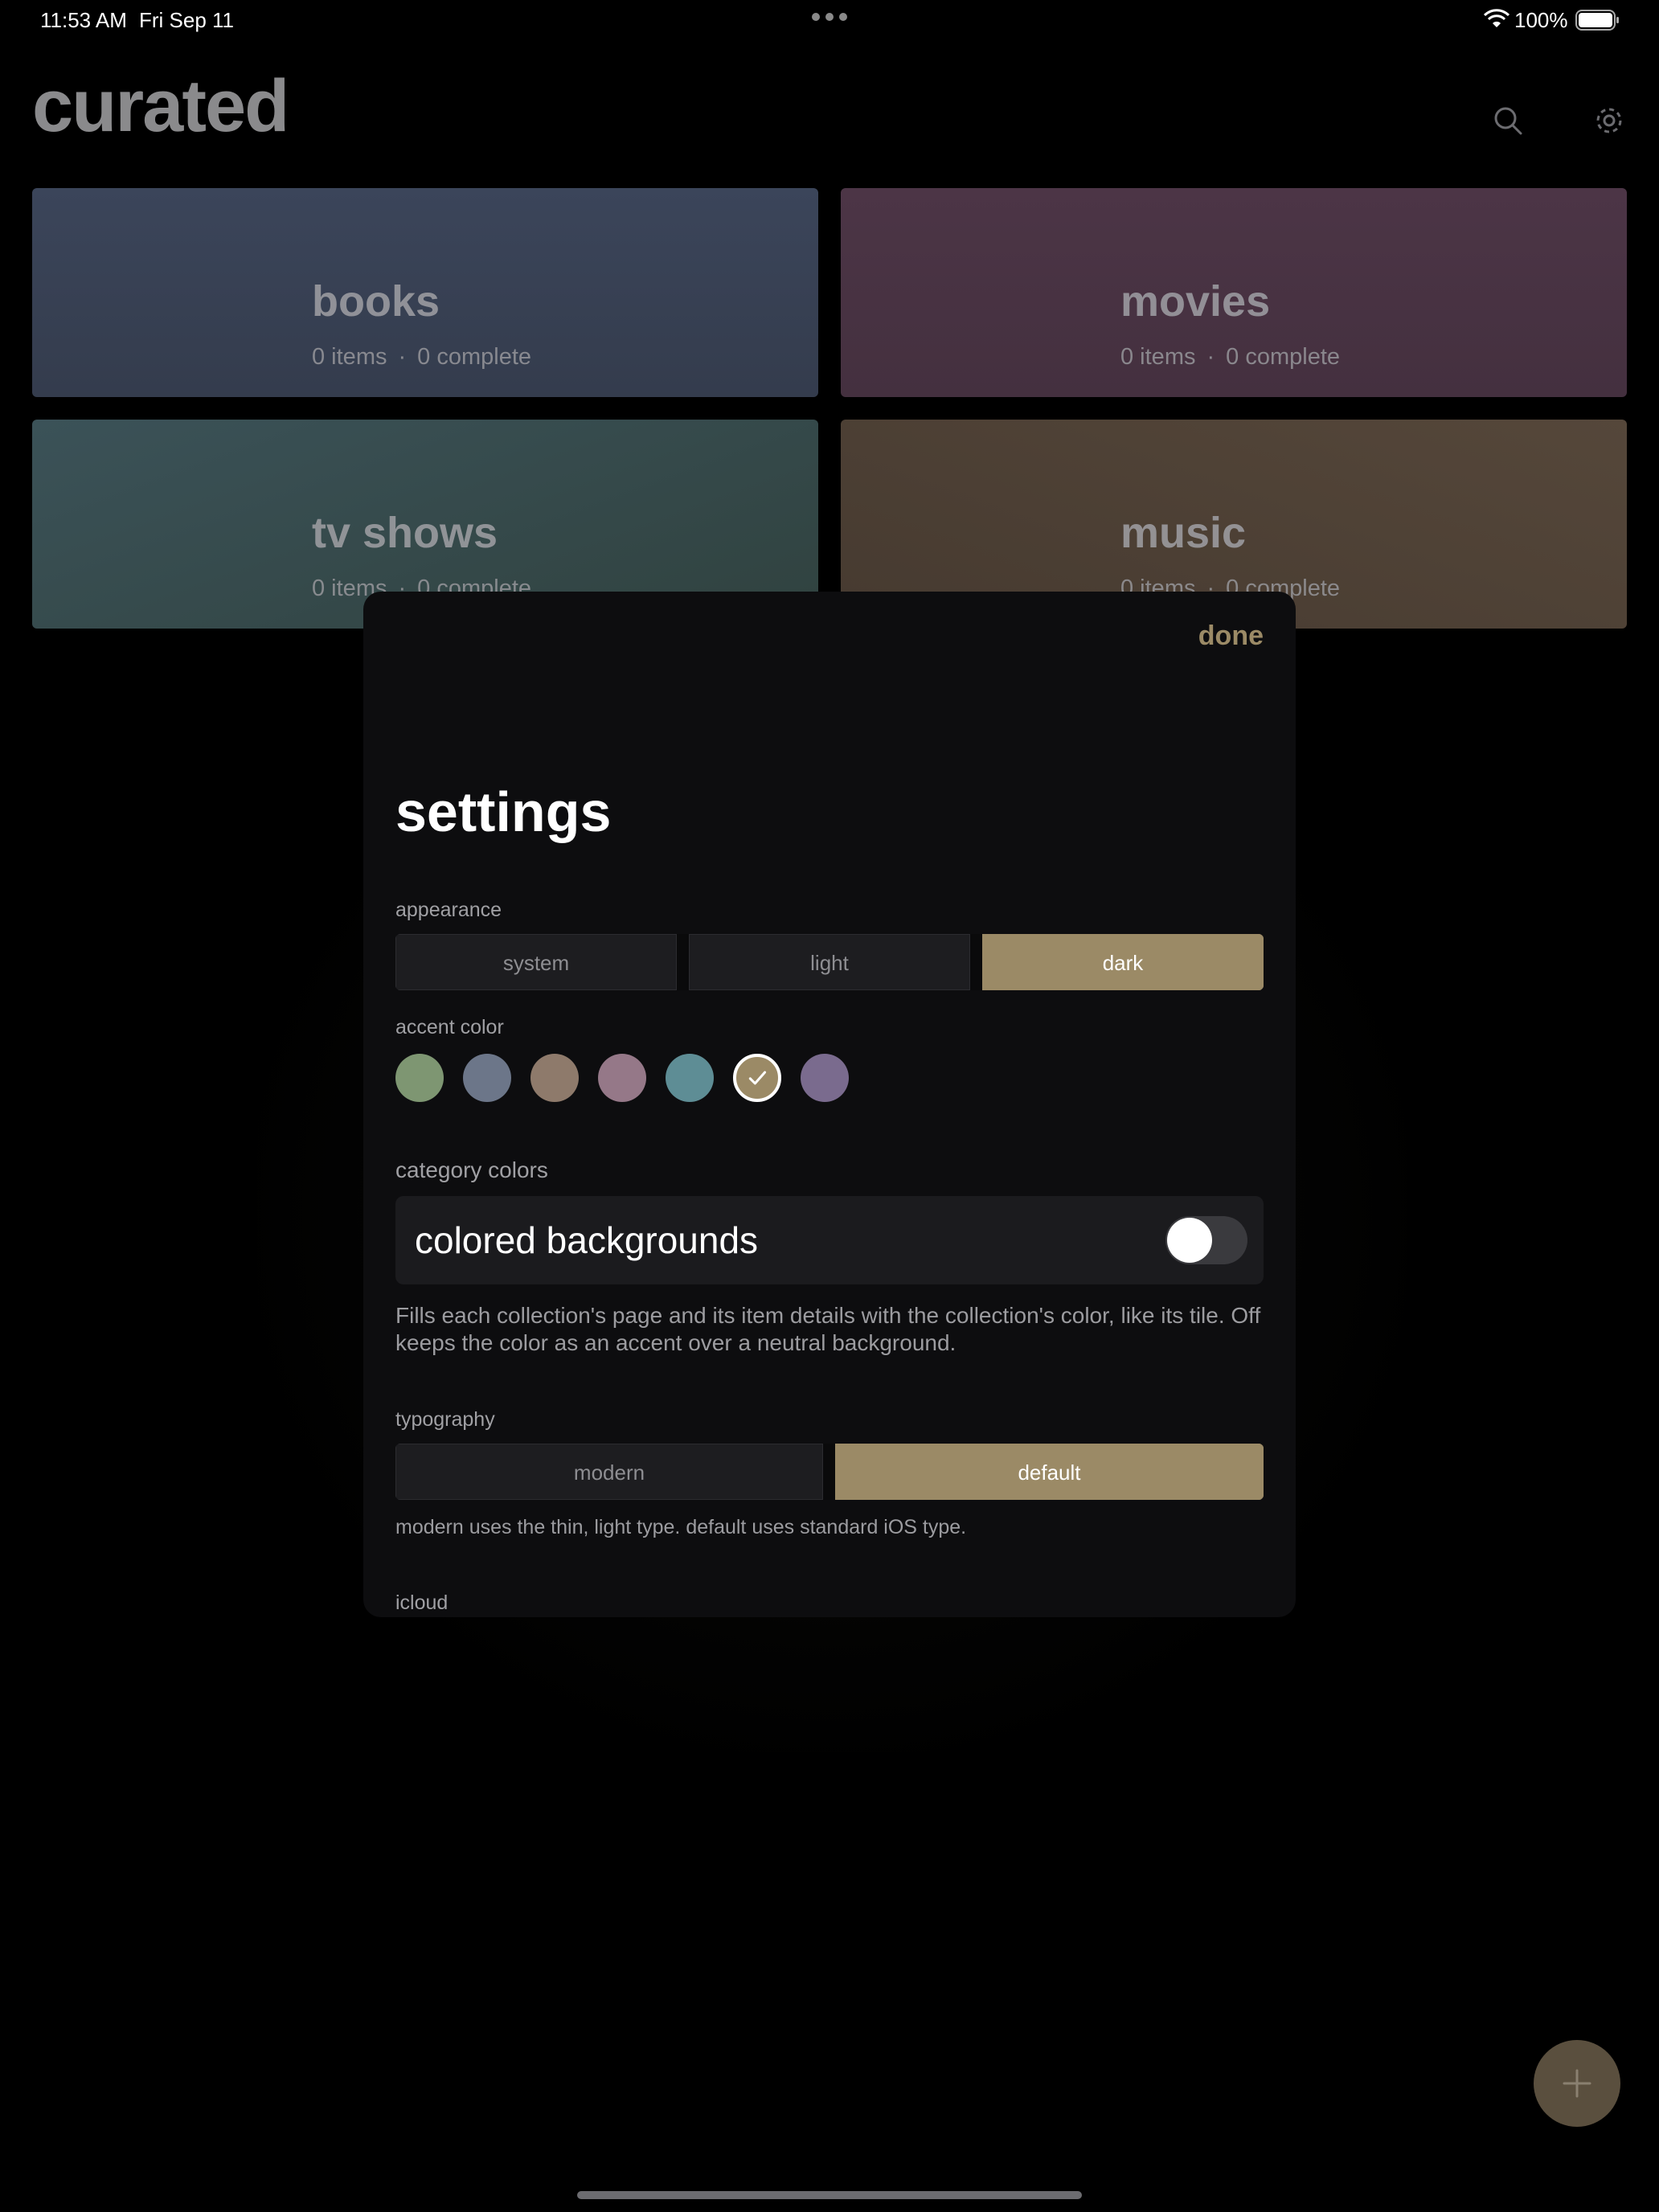 This screenshot has width=1659, height=2212. Describe the element at coordinates (609, 1472) in the screenshot. I see `typography-option-modern: modern` at that location.